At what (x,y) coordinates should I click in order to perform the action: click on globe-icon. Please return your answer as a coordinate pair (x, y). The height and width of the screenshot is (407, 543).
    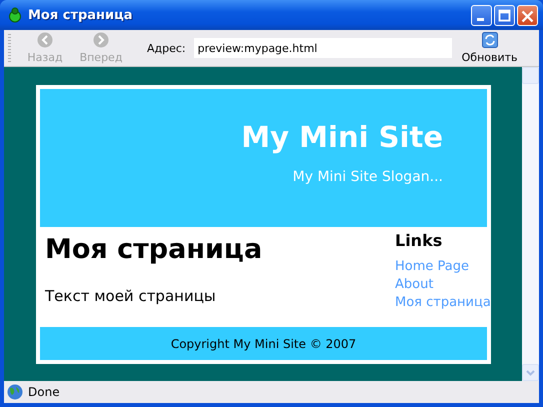
    Looking at the image, I should click on (15, 392).